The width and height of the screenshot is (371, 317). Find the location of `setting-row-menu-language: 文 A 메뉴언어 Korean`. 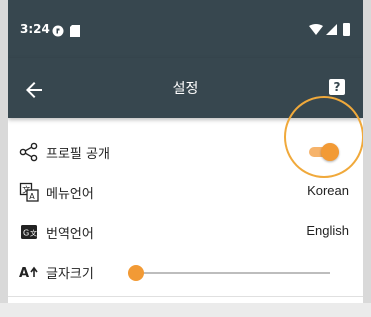

setting-row-menu-language: 文 A 메뉴언어 Korean is located at coordinates (185, 194).